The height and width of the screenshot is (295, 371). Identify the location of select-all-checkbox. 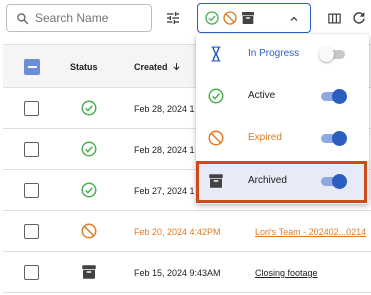
(32, 67).